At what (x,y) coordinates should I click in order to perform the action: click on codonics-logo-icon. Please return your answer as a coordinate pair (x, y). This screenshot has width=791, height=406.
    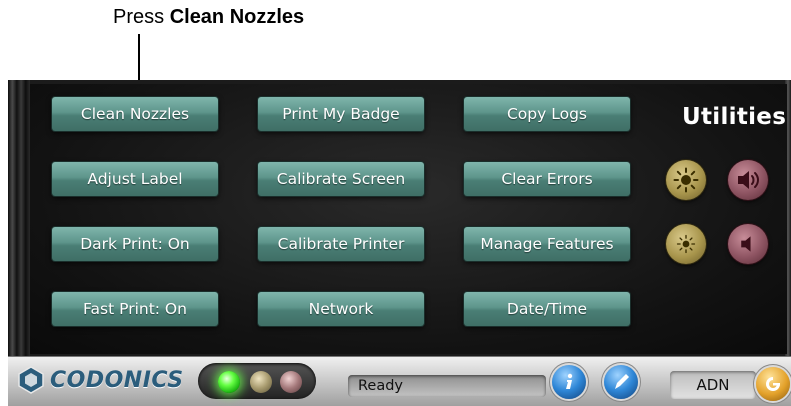
    Looking at the image, I should click on (31, 380).